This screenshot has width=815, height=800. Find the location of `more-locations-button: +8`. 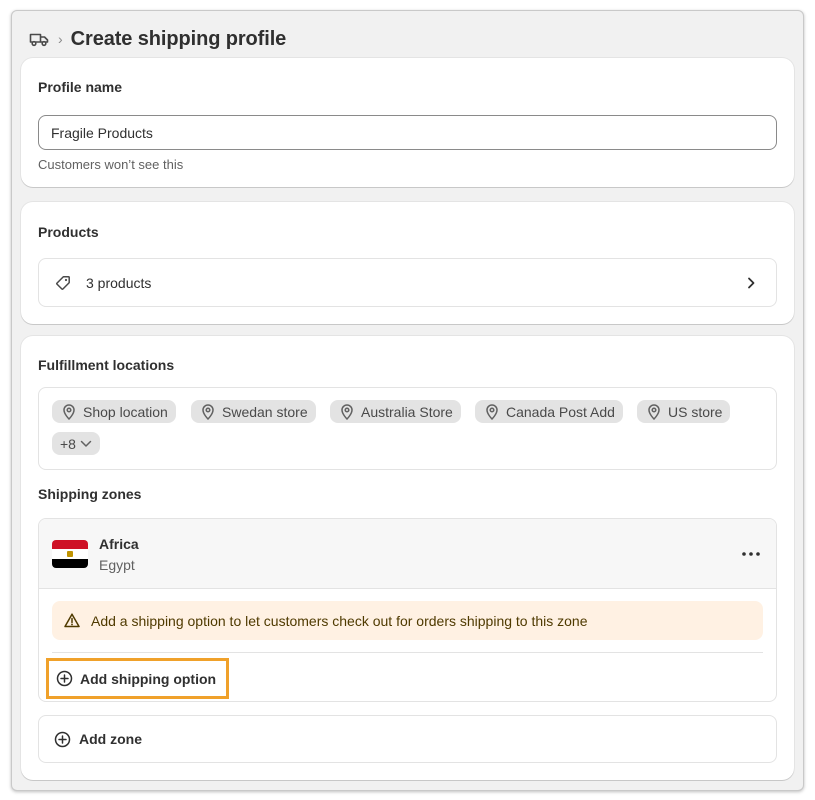

more-locations-button: +8 is located at coordinates (76, 443).